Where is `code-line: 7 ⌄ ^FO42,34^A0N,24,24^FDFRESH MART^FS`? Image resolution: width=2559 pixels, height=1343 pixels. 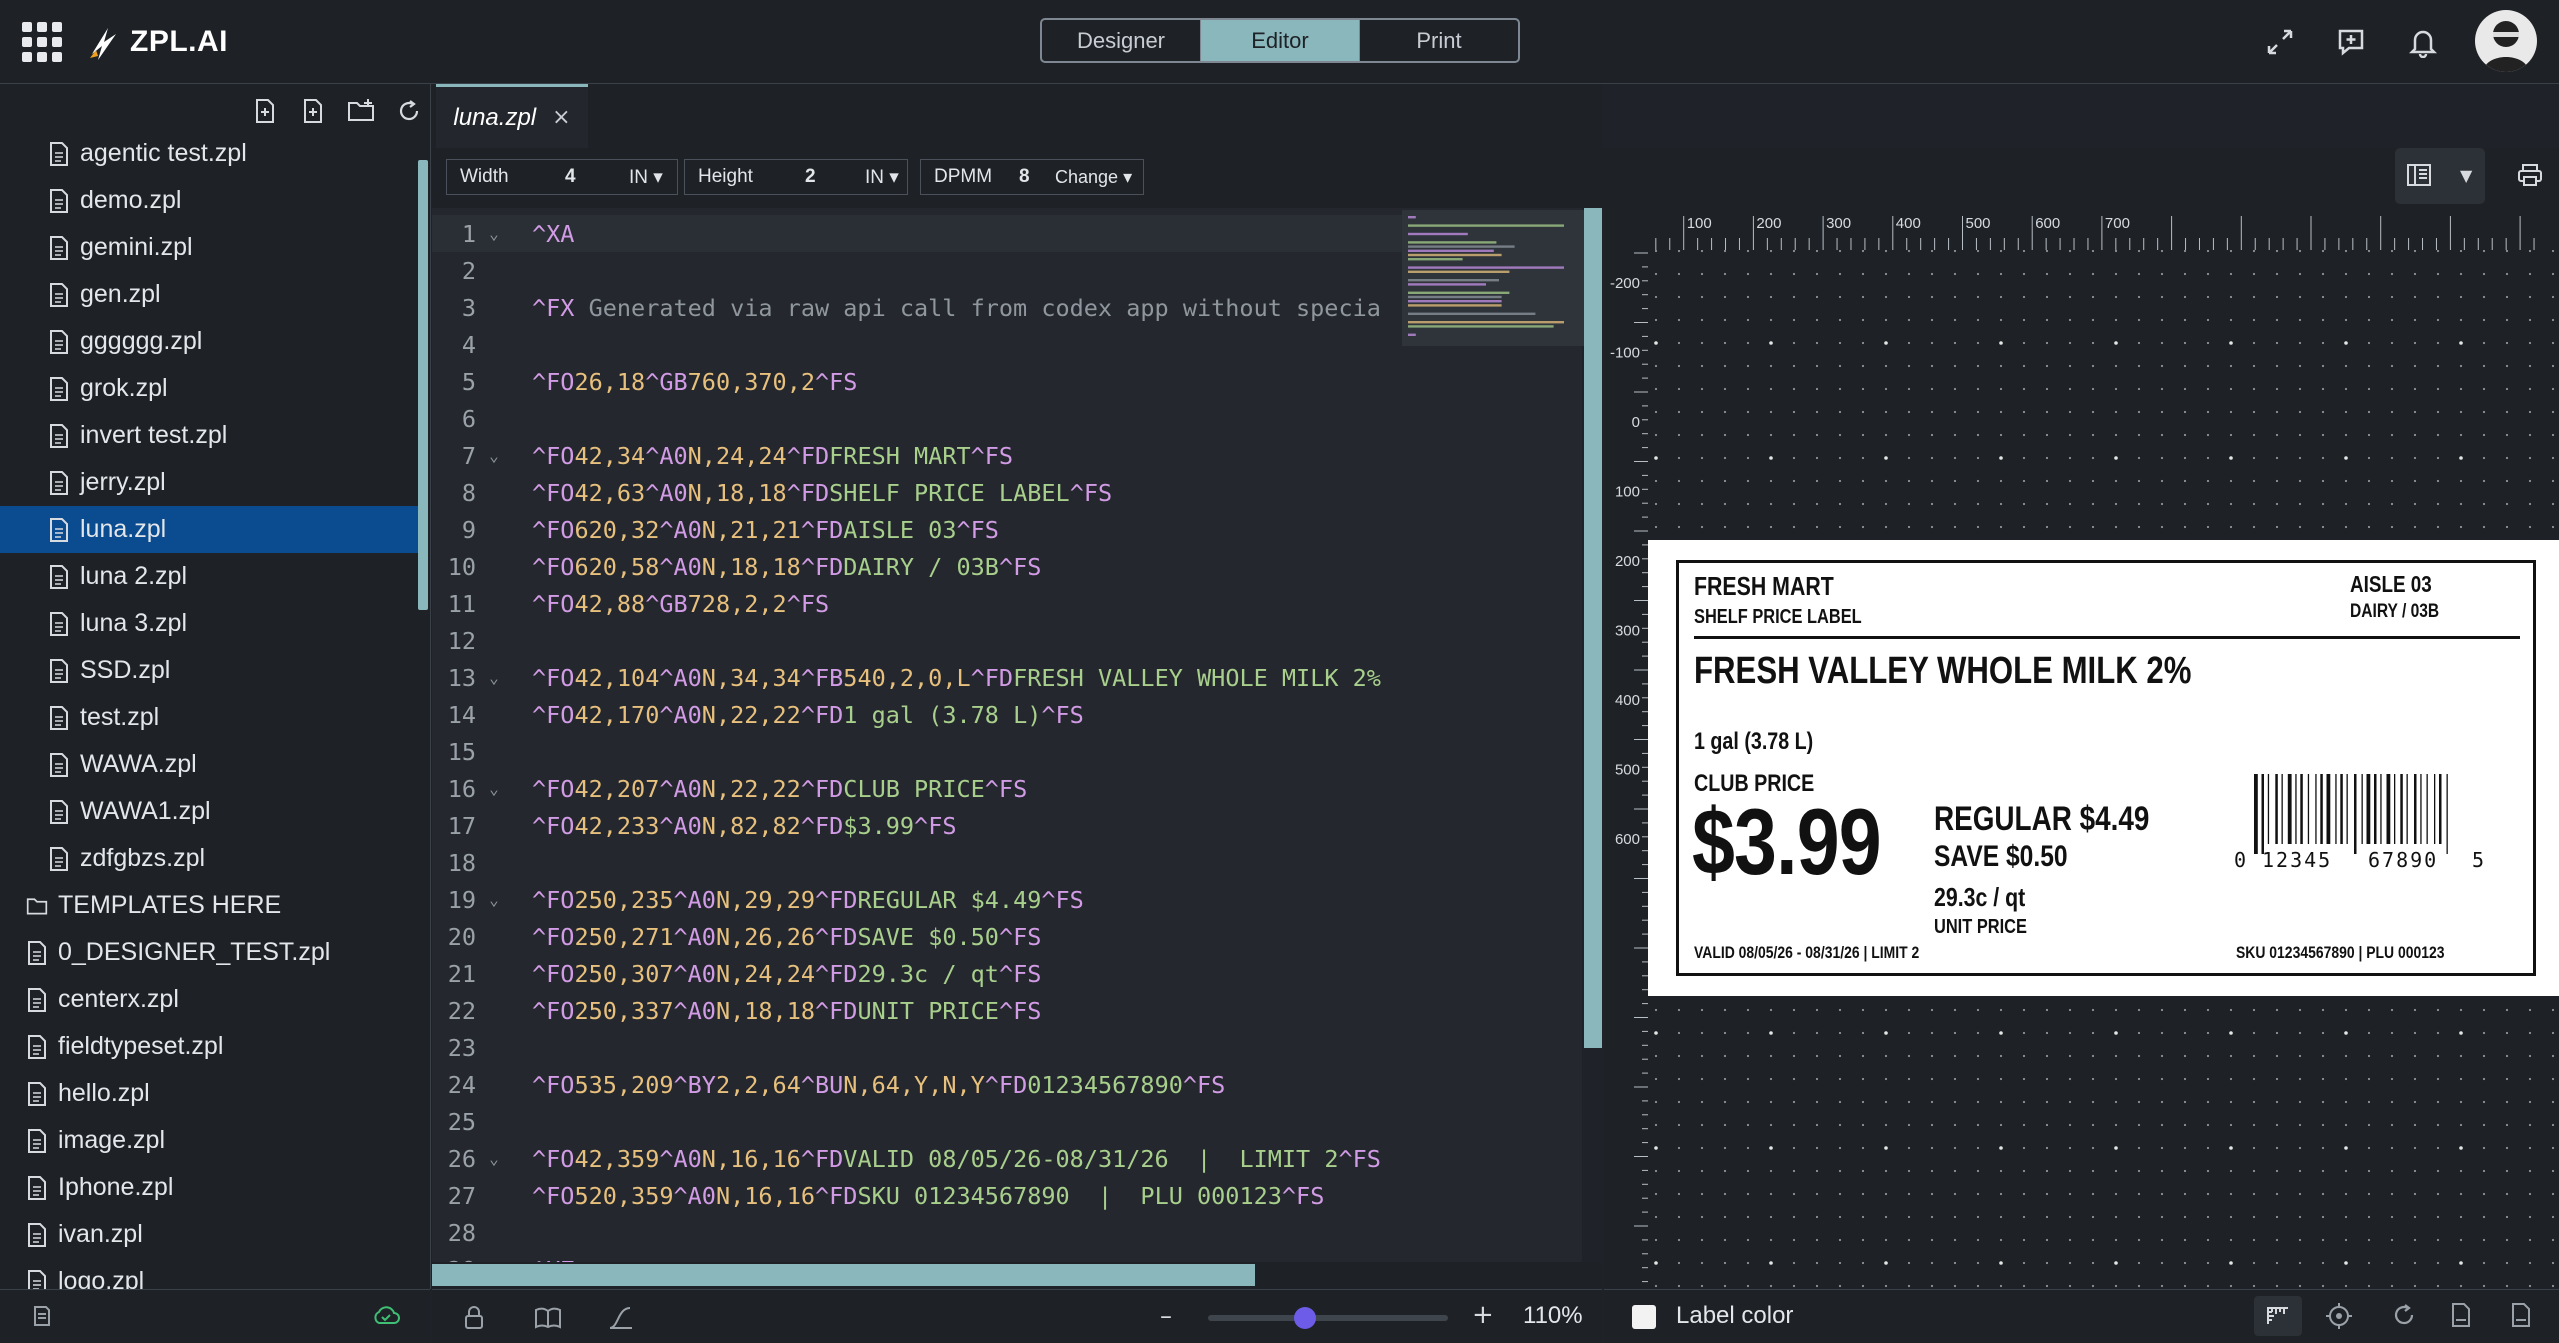 code-line: 7 ⌄ ^FO42,34^A0N,24,24^FDFRESH MART^FS is located at coordinates (1007, 455).